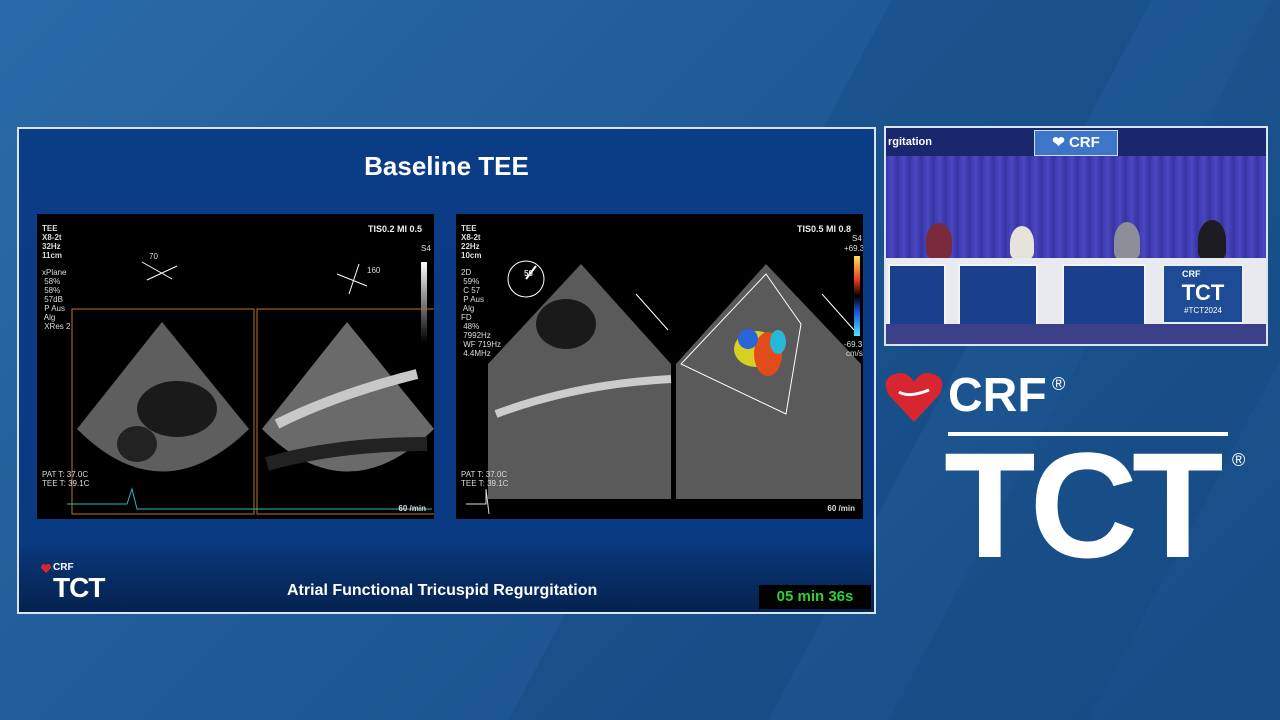 Image resolution: width=1280 pixels, height=720 pixels. What do you see at coordinates (841, 508) in the screenshot?
I see `echo-right-rate: 60 /min` at bounding box center [841, 508].